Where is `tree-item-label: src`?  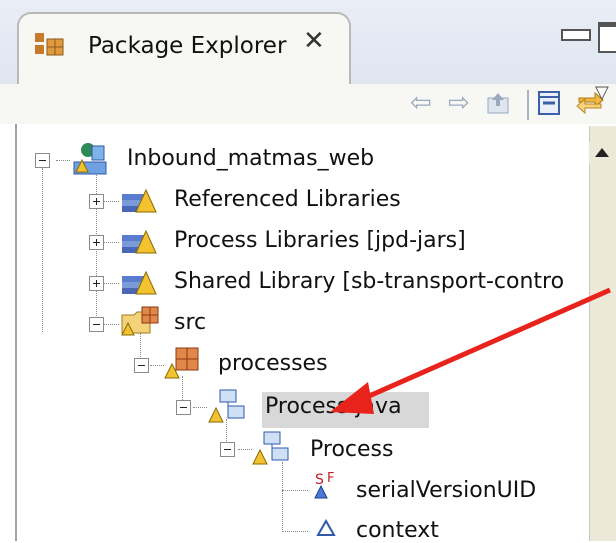
tree-item-label: src is located at coordinates (190, 322).